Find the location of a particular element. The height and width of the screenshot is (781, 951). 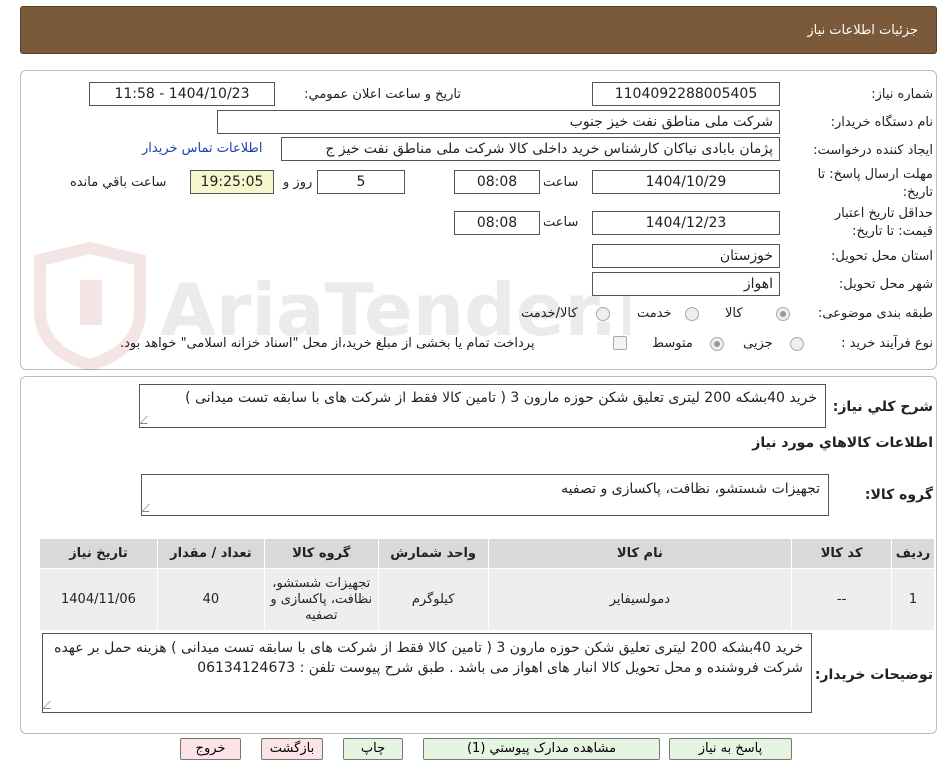

buyer-notes-label: توضیحات خریدار: is located at coordinates (873, 675).